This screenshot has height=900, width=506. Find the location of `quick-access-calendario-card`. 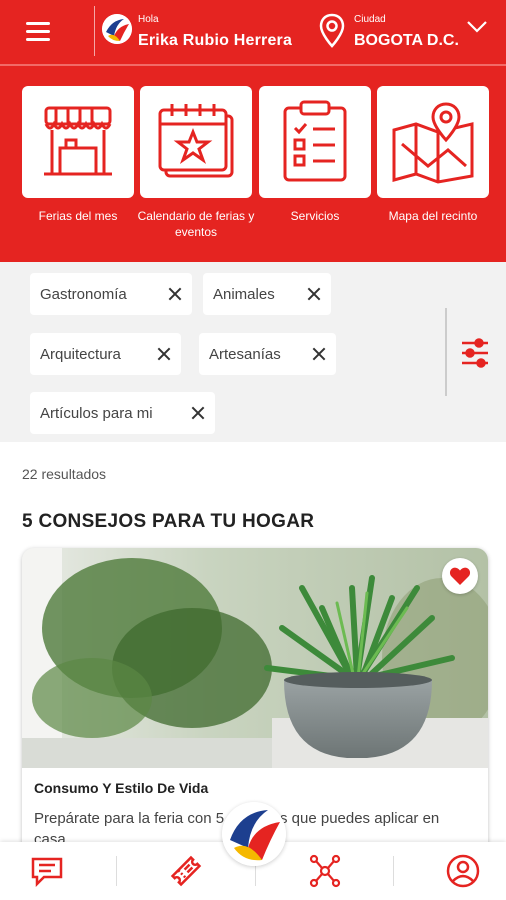

quick-access-calendario-card is located at coordinates (196, 142).